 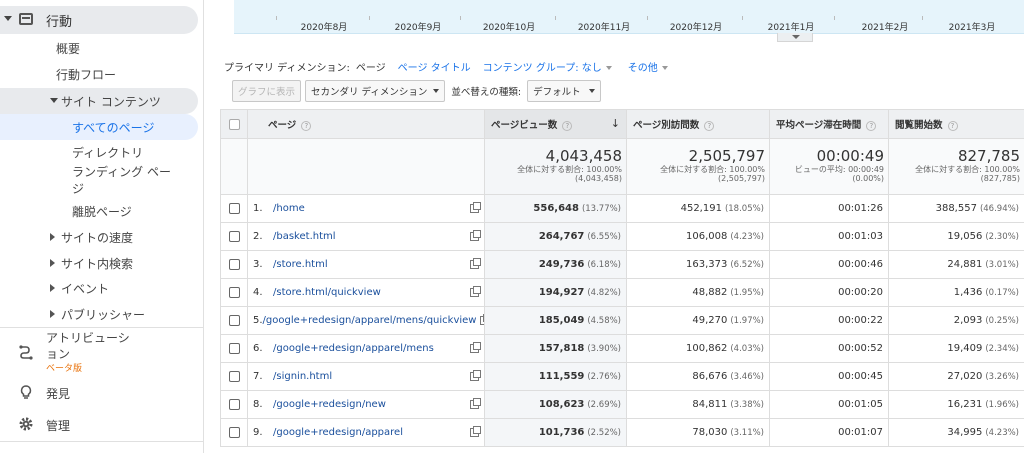 What do you see at coordinates (102, 211) in the screenshot?
I see `sidebar-item-exit-pages: 離脱ページ` at bounding box center [102, 211].